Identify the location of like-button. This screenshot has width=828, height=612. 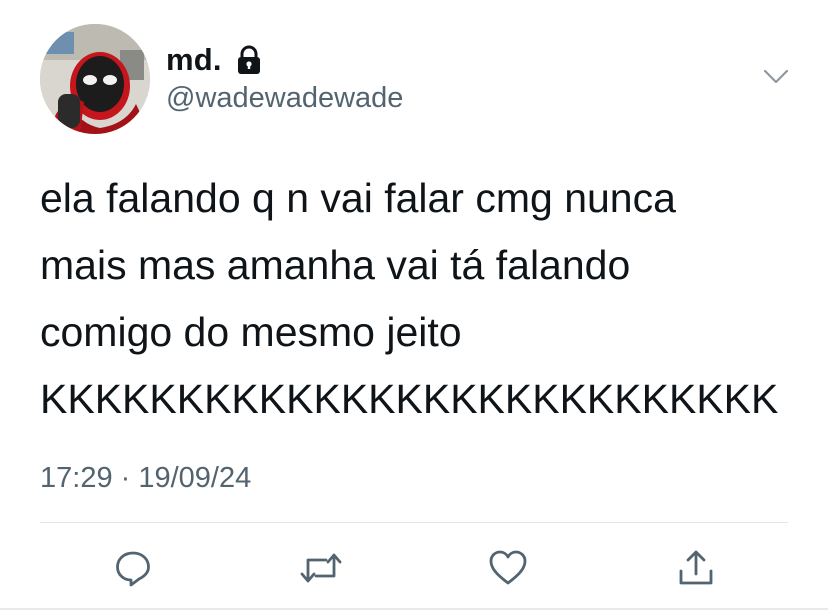
(508, 568).